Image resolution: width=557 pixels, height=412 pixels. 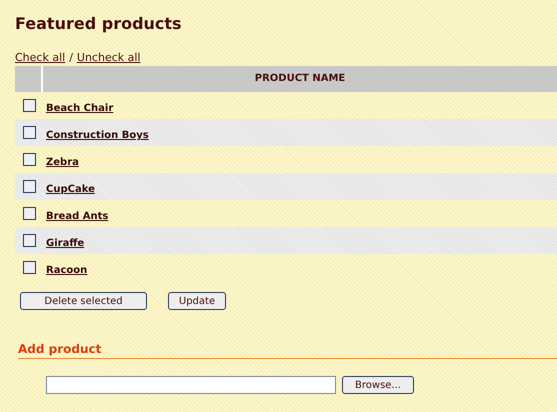 What do you see at coordinates (287, 350) in the screenshot?
I see `section-heading: Add product` at bounding box center [287, 350].